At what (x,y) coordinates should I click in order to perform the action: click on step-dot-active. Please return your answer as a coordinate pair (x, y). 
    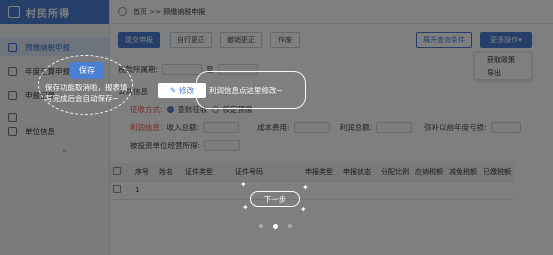
    Looking at the image, I should click on (275, 226).